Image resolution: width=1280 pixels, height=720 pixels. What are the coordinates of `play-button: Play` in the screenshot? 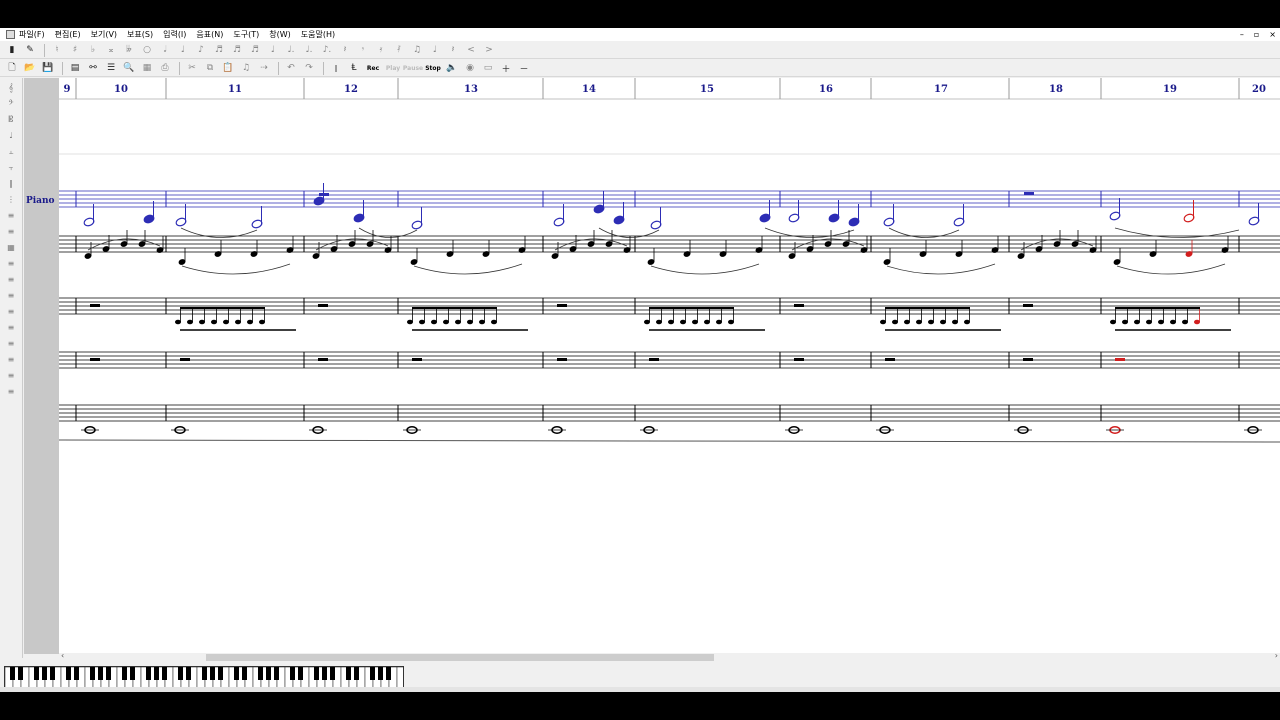 It's located at (393, 68).